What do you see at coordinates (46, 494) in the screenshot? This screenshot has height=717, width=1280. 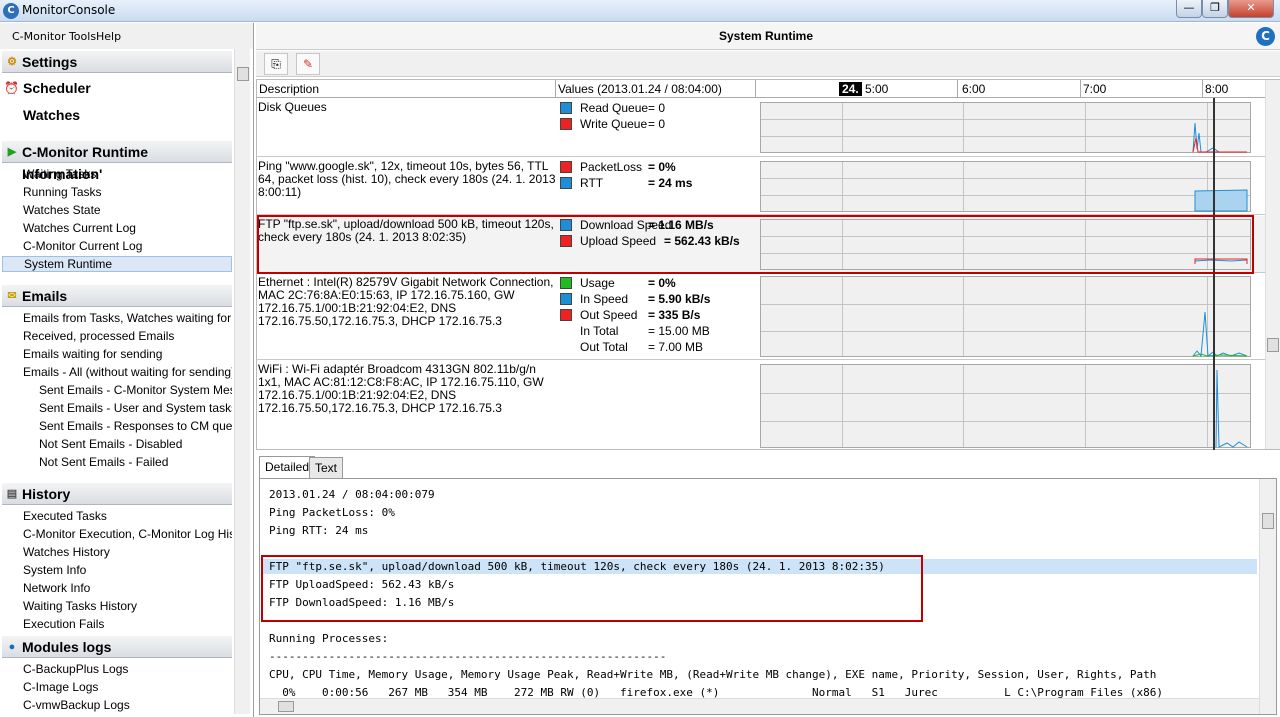 I see `section-history-label: History` at bounding box center [46, 494].